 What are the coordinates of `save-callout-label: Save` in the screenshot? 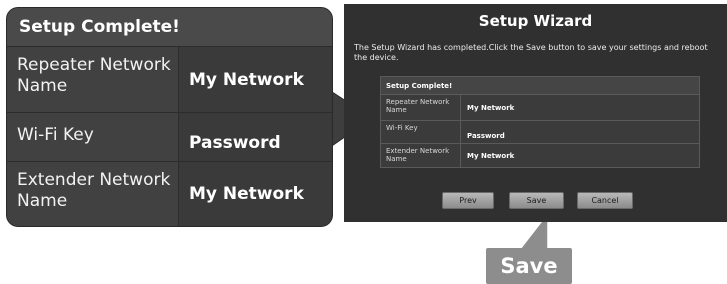 It's located at (529, 266).